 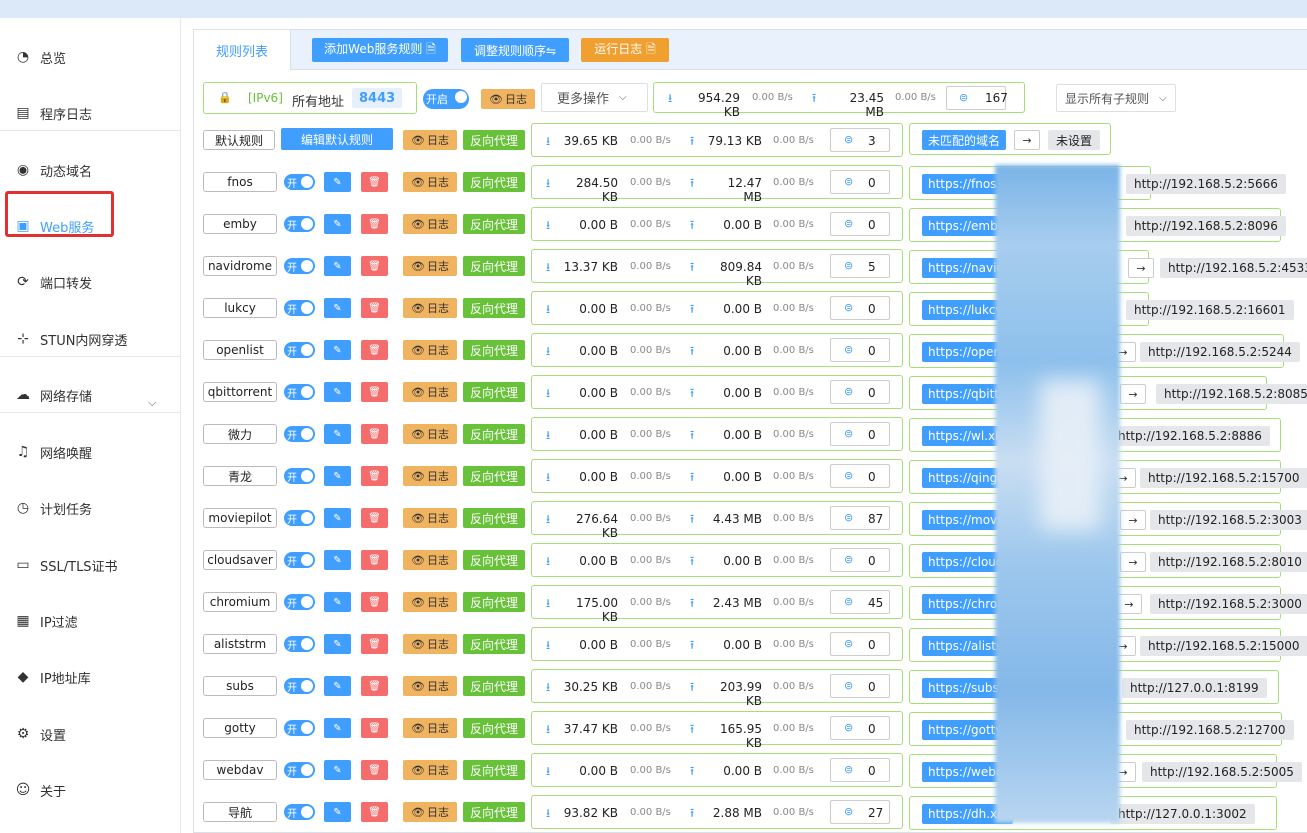 What do you see at coordinates (1222, 772) in the screenshot?
I see `rule-target: http://192.168.5.2:5005` at bounding box center [1222, 772].